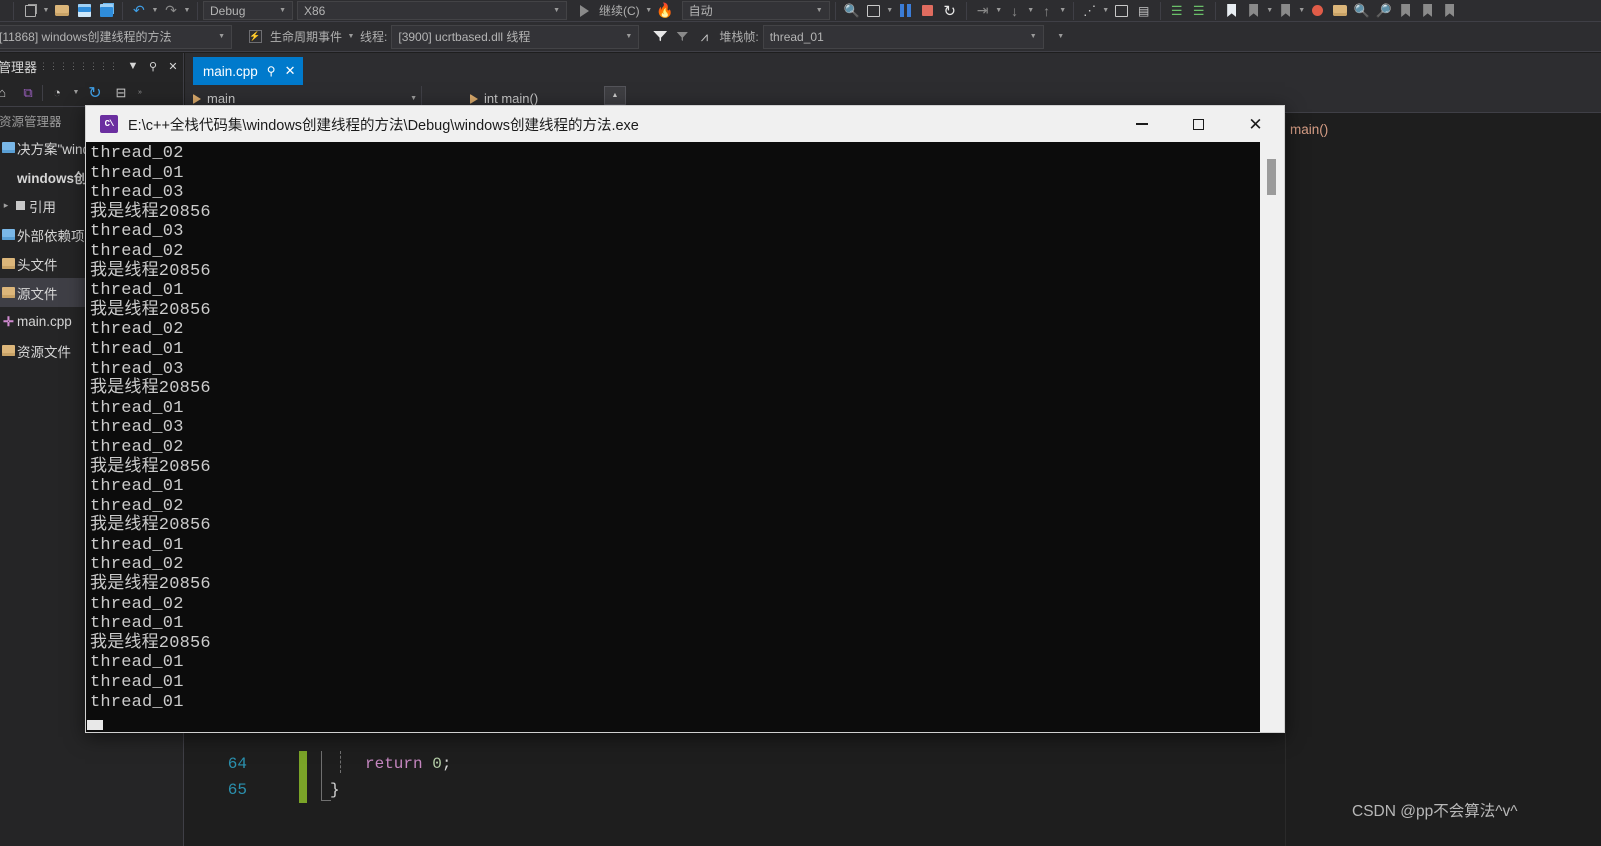 This screenshot has width=1601, height=846. What do you see at coordinates (95, 725) in the screenshot?
I see `scrollbar-thumb-horizontal` at bounding box center [95, 725].